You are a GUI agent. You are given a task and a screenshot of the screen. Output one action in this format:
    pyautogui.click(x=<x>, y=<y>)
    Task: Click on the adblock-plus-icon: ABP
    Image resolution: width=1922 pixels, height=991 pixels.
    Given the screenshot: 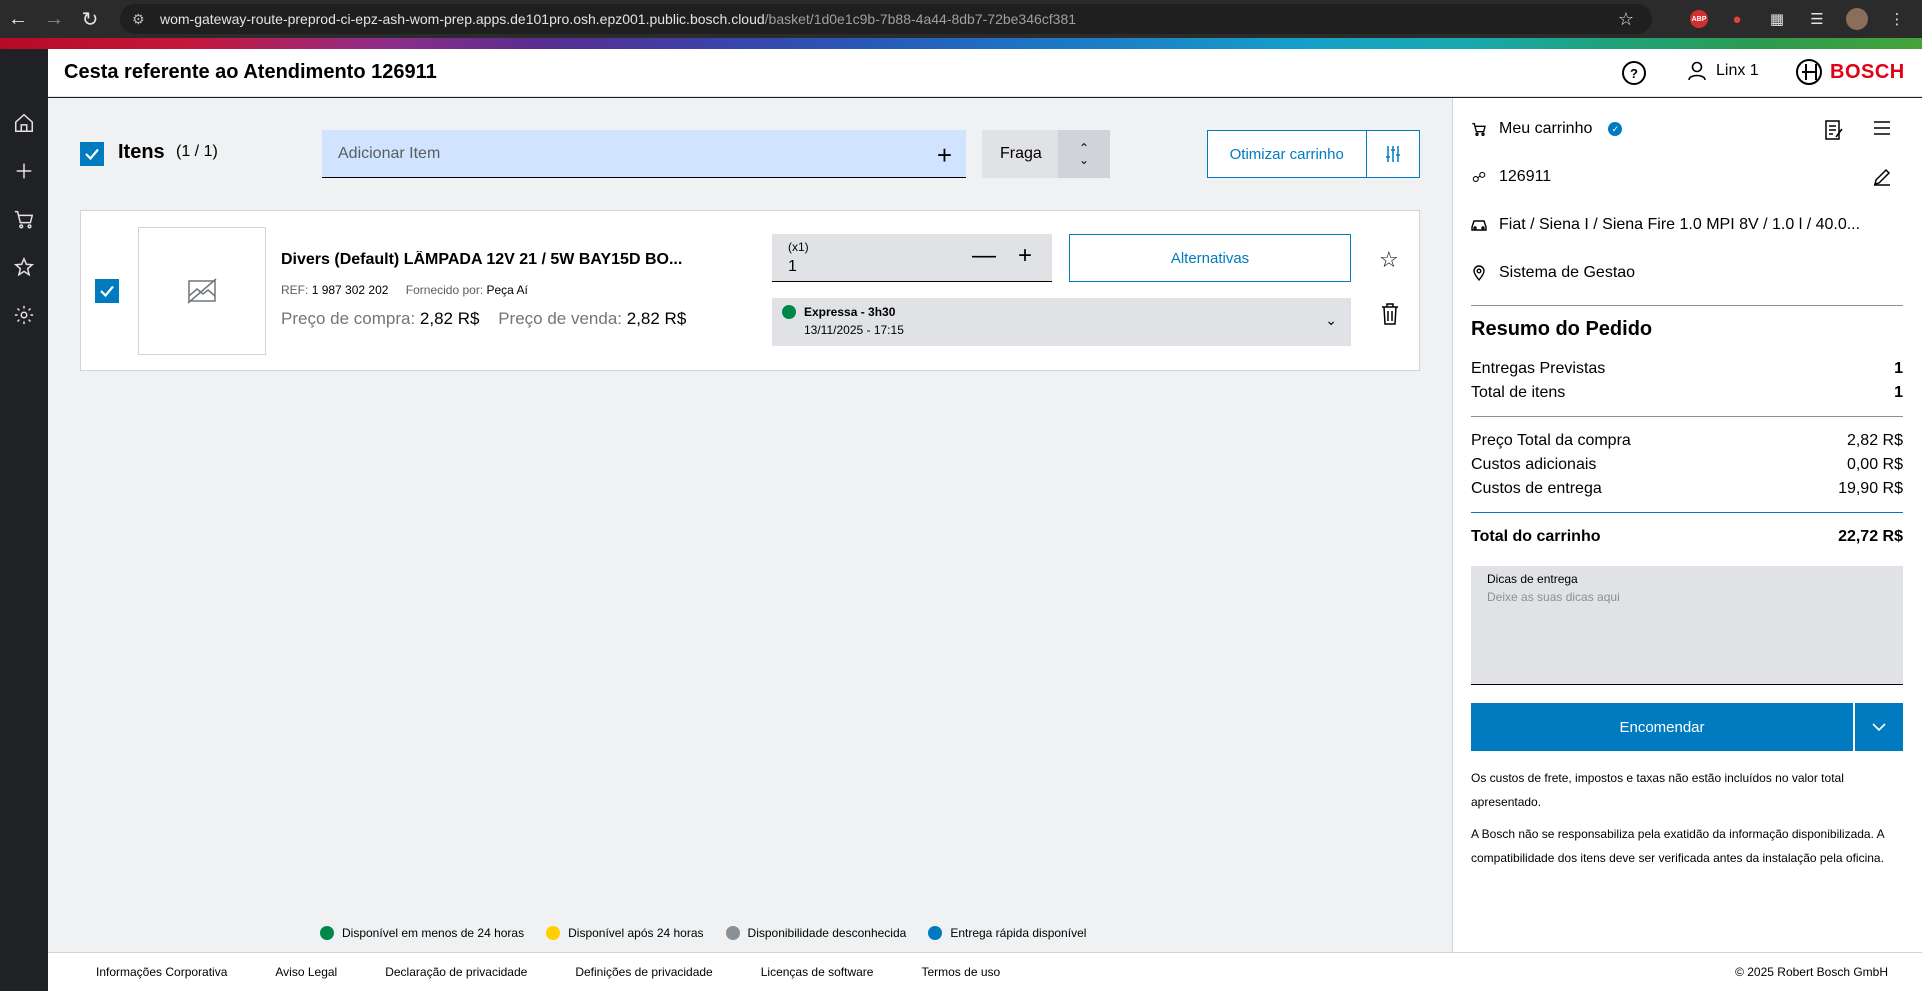 What is the action you would take?
    pyautogui.click(x=1699, y=19)
    